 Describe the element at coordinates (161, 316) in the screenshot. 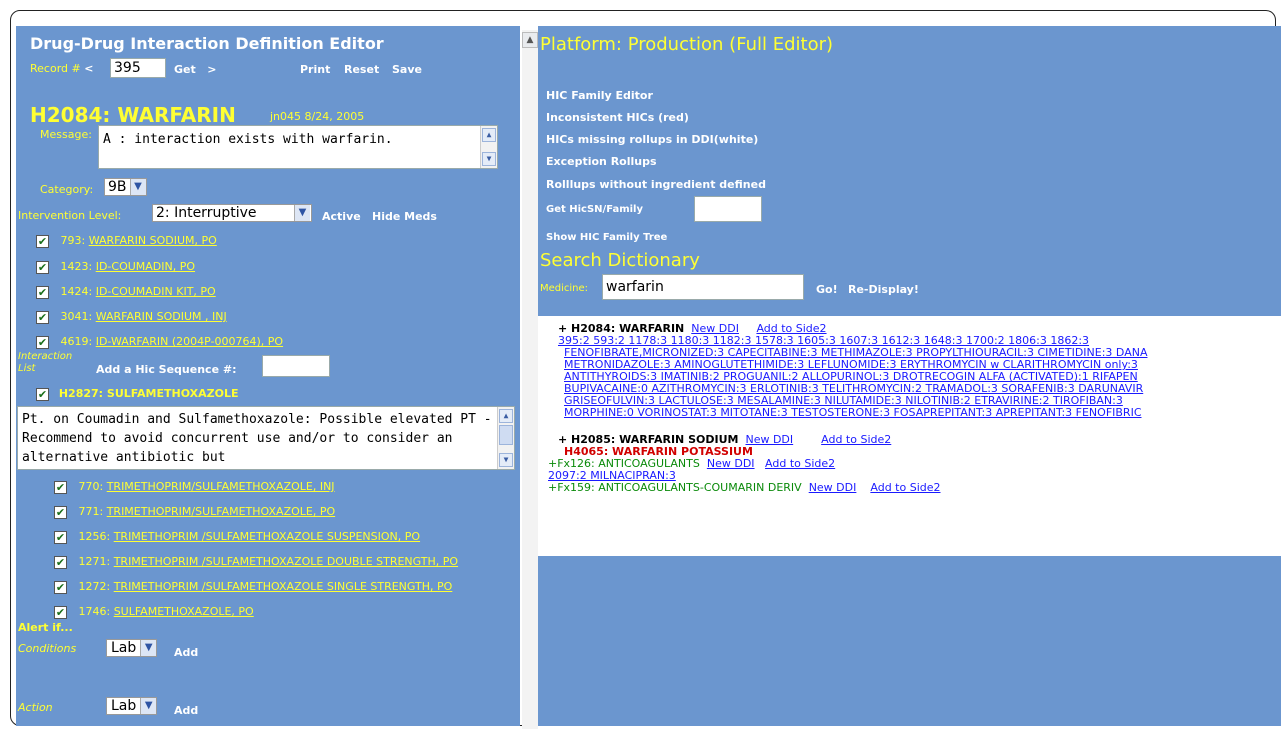

I see `med-link: WARFARIN SODIUM , INJ` at that location.